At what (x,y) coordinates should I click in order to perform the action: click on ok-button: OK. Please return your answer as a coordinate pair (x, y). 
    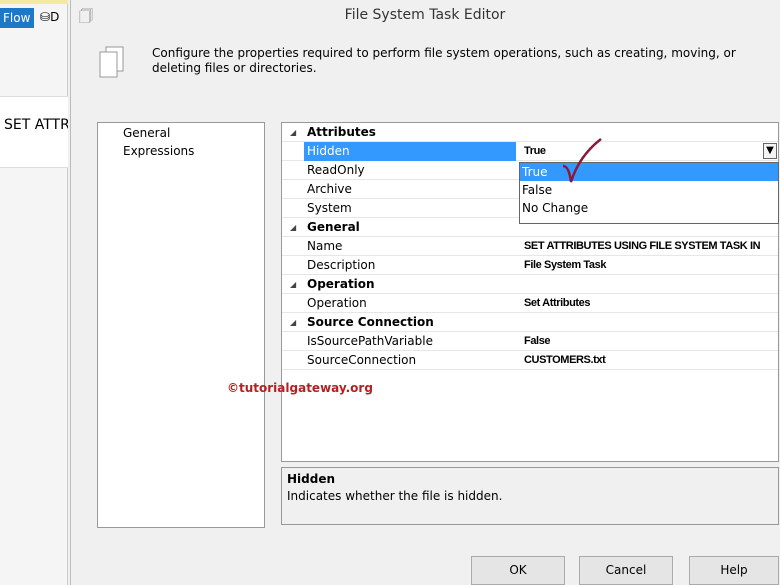
    Looking at the image, I should click on (518, 570).